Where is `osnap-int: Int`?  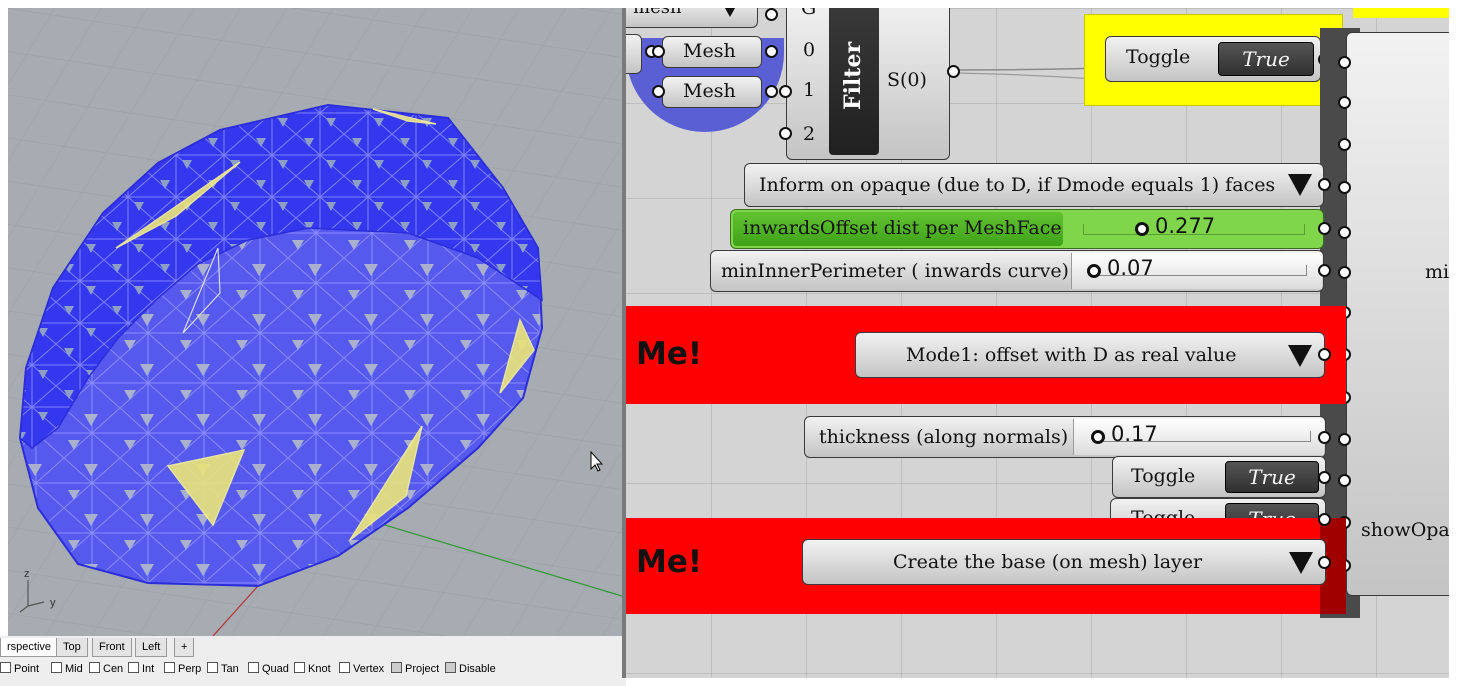 osnap-int: Int is located at coordinates (141, 669).